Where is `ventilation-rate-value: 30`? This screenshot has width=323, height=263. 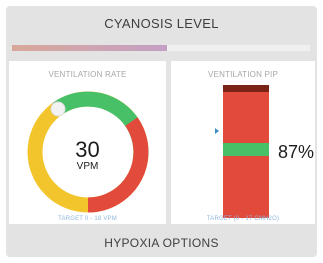 ventilation-rate-value: 30 is located at coordinates (87, 149).